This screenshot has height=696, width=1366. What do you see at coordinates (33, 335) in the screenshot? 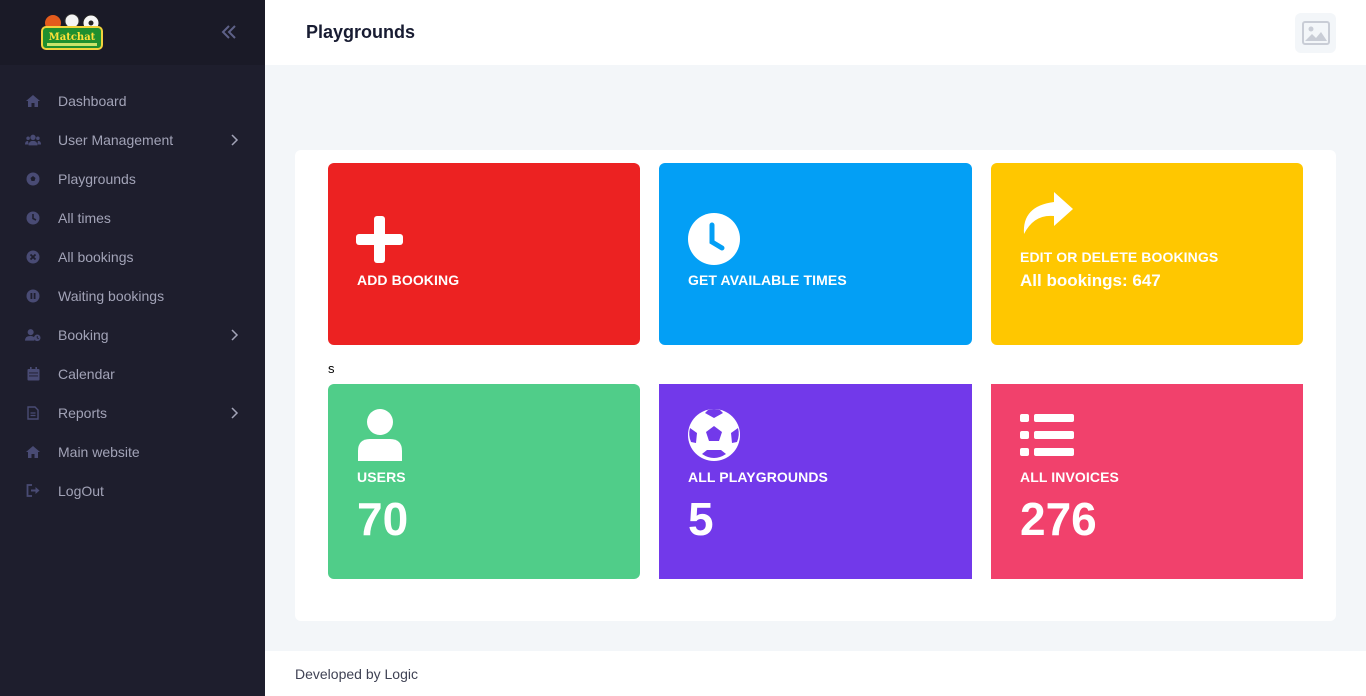
I see `user-clock-icon` at bounding box center [33, 335].